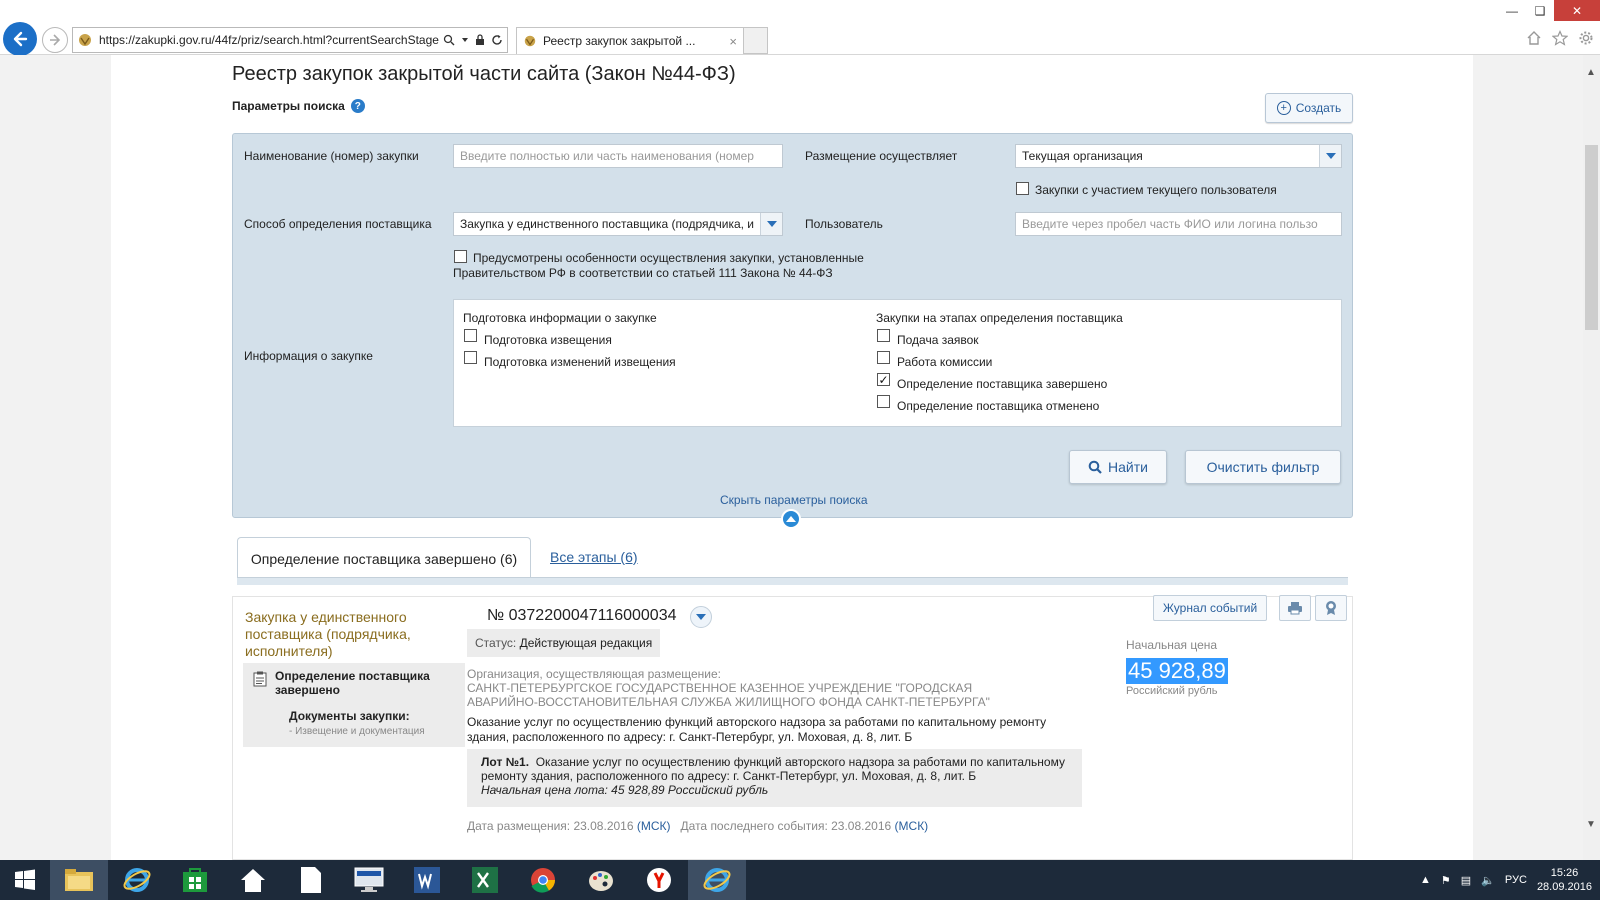  I want to click on placement-select-value: Текущая организация, so click(1082, 156).